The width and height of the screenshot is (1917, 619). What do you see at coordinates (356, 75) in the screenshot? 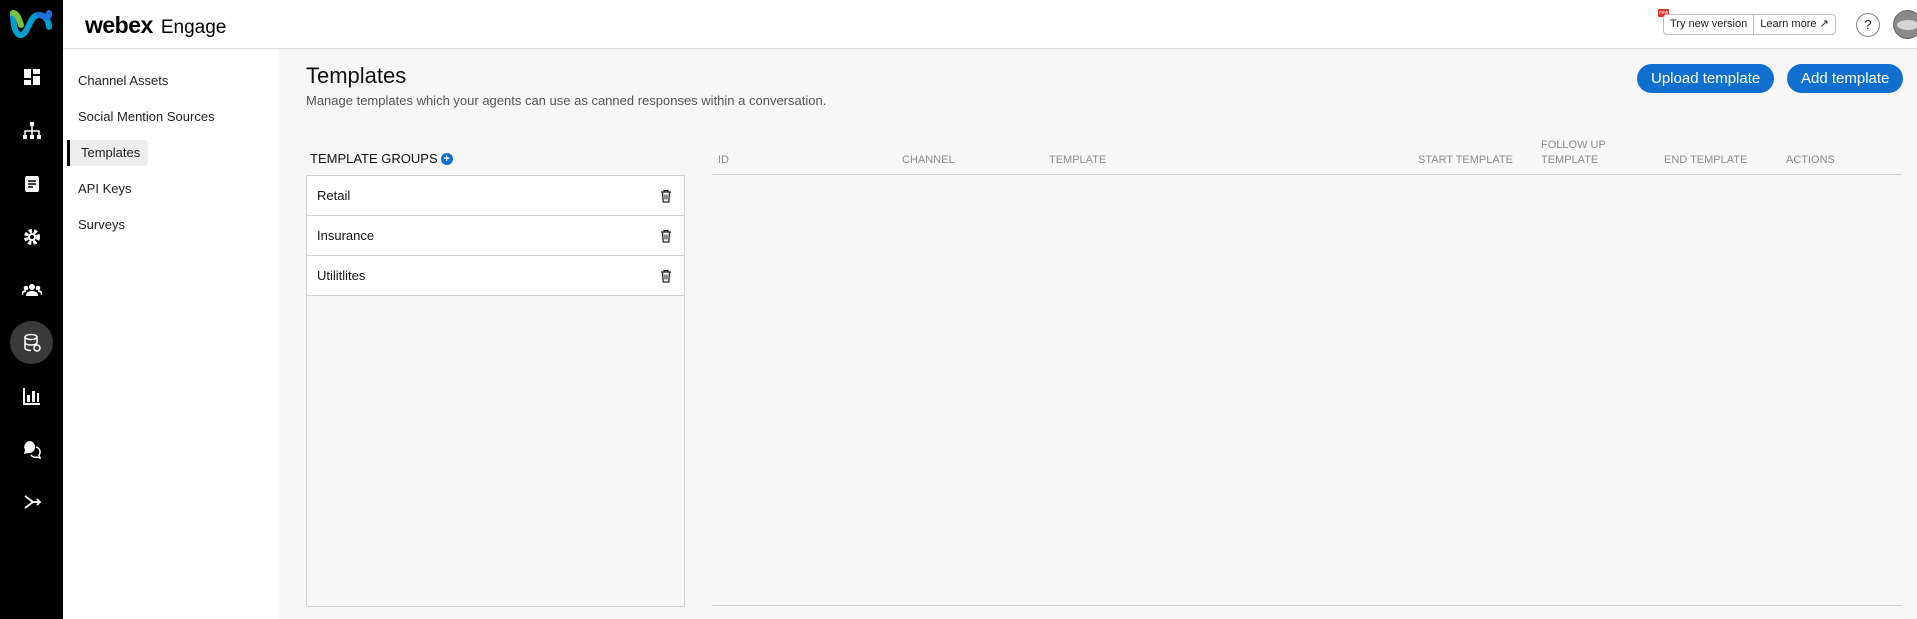
I see `page-title: Templates` at bounding box center [356, 75].